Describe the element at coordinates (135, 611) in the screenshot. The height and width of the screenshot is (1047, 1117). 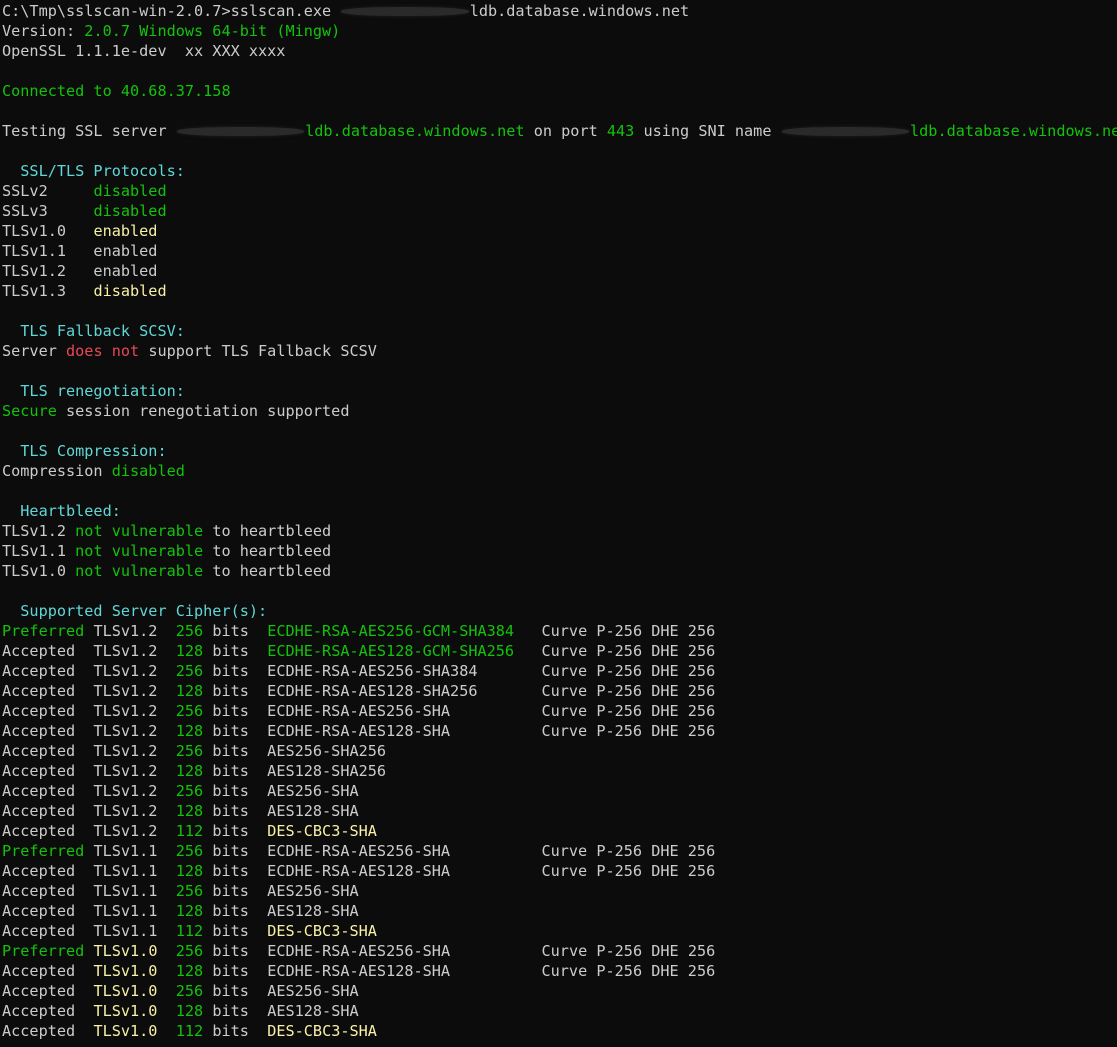
I see `terminal-text: Supported Server Cipher(s):` at that location.